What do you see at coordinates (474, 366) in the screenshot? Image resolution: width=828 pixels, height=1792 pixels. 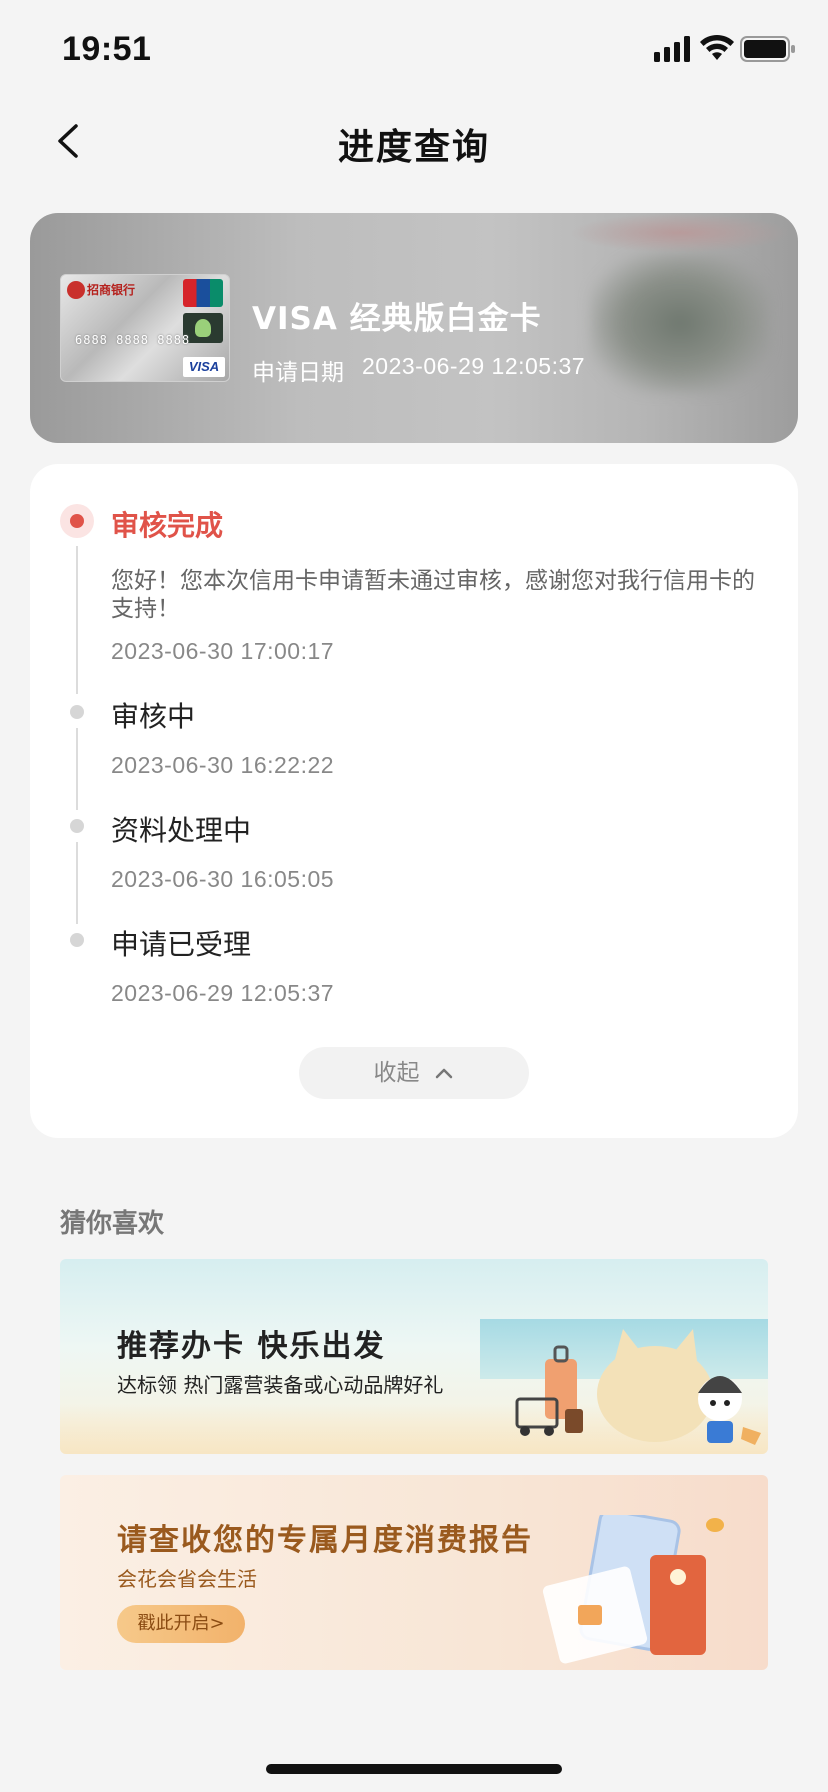 I see `apply-date-value: 2023-06-29 12:05:37` at bounding box center [474, 366].